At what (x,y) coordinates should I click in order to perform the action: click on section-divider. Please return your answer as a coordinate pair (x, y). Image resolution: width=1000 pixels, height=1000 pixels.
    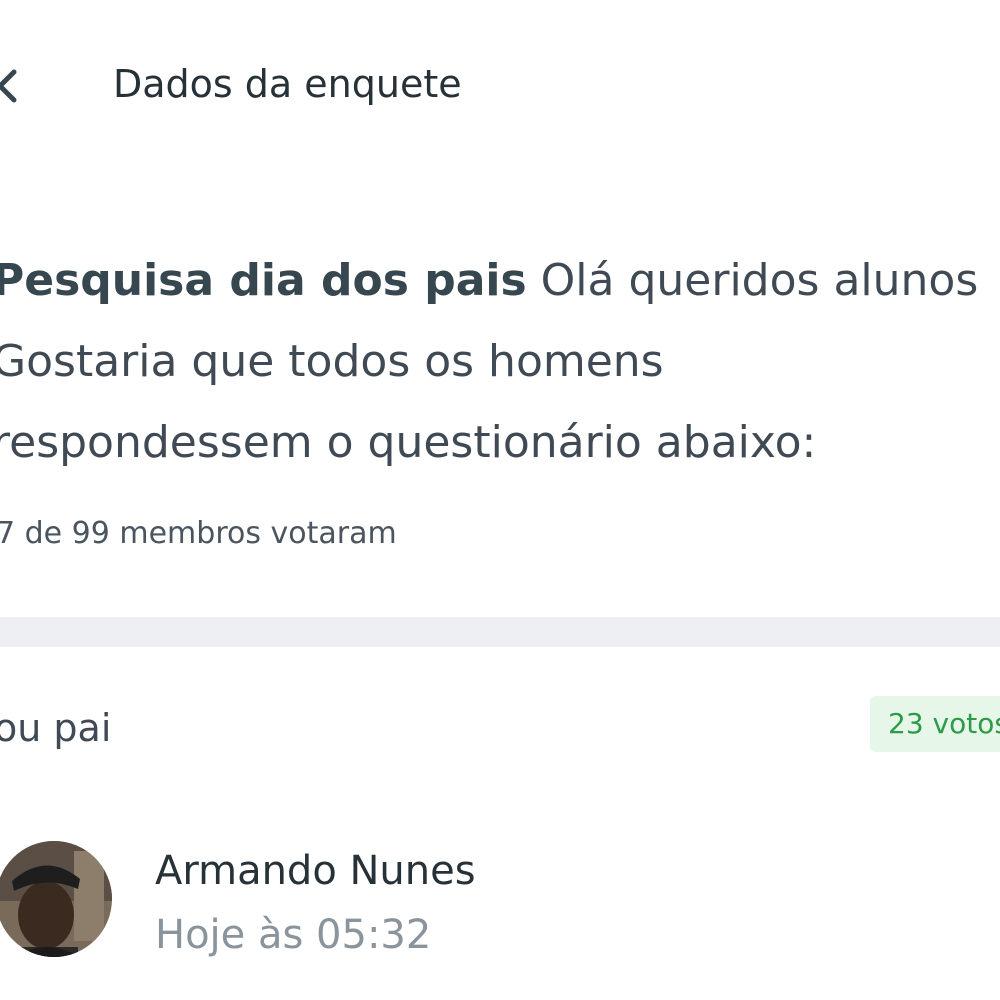
    Looking at the image, I should click on (500, 632).